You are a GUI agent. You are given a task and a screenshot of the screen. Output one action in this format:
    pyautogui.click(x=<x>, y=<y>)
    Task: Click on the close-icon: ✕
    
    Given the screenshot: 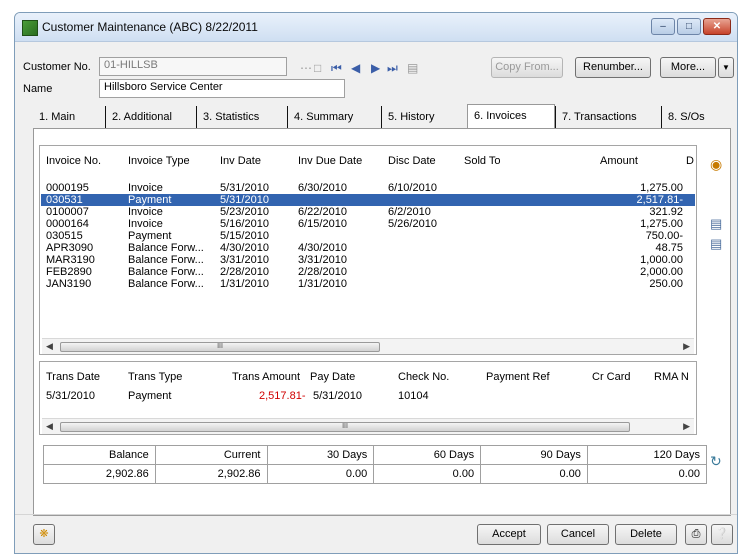 What is the action you would take?
    pyautogui.click(x=717, y=26)
    